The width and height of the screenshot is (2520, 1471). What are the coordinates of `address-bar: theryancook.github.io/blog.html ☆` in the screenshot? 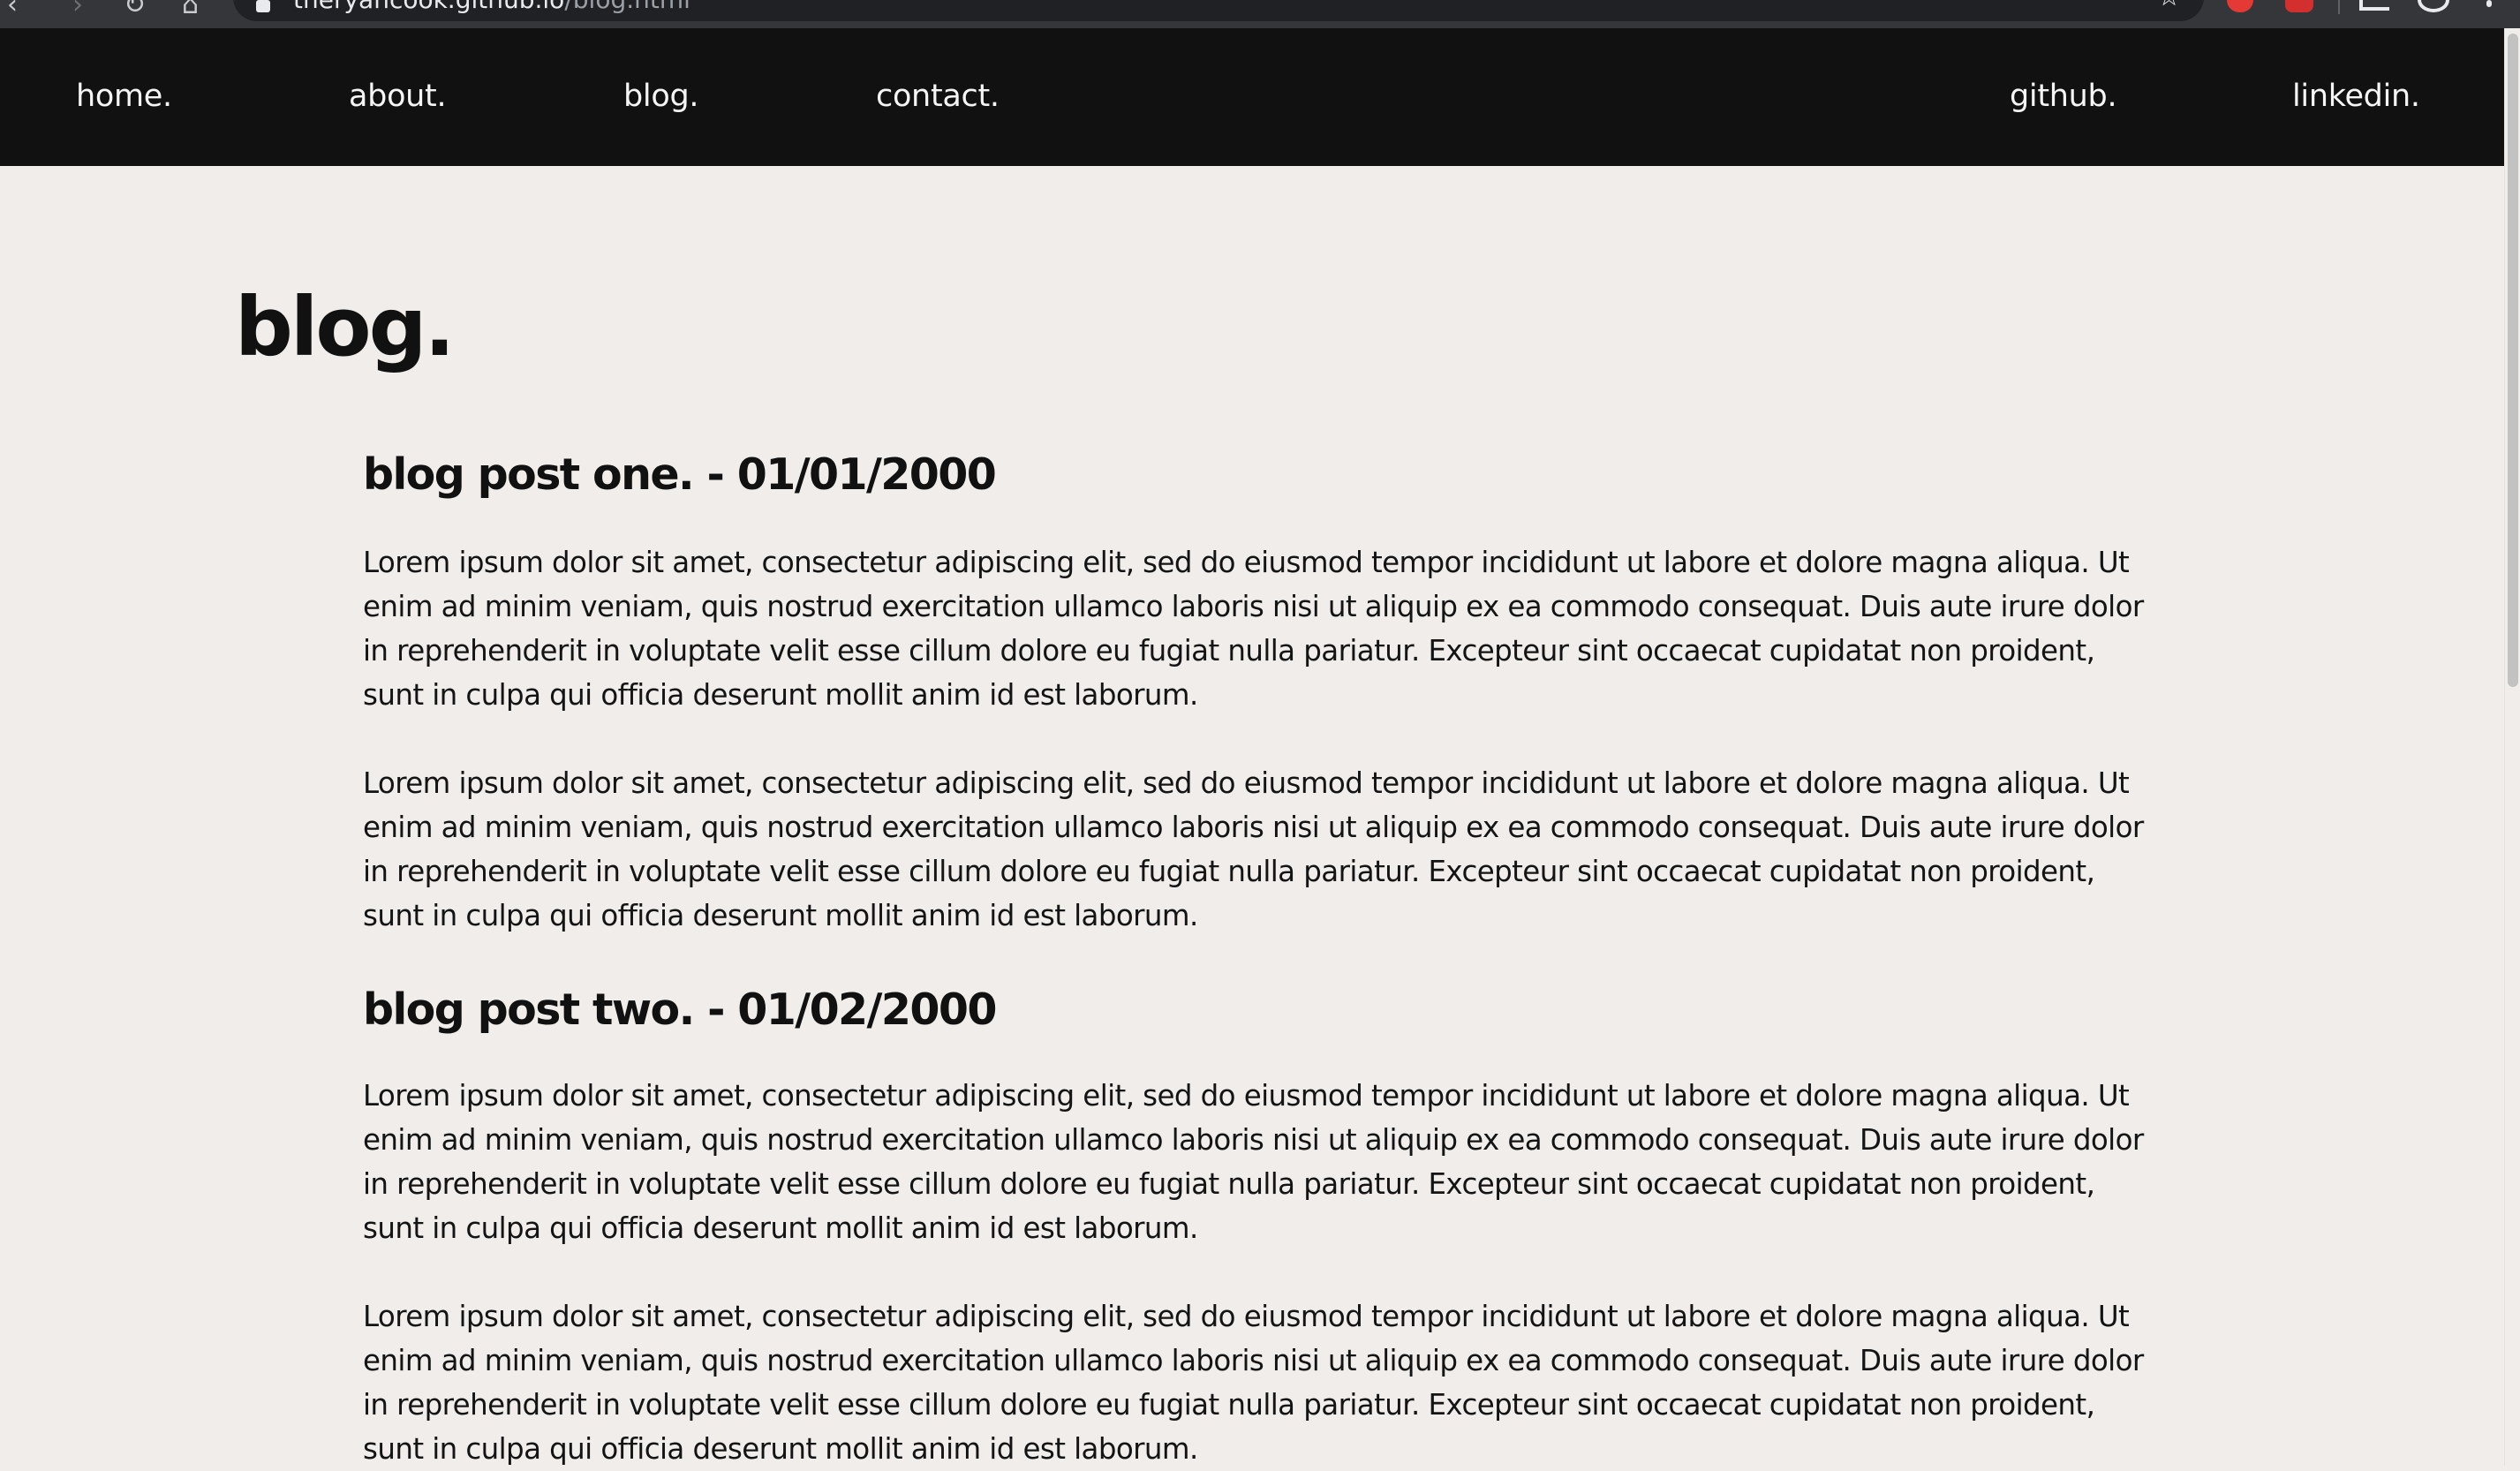 It's located at (1218, 10).